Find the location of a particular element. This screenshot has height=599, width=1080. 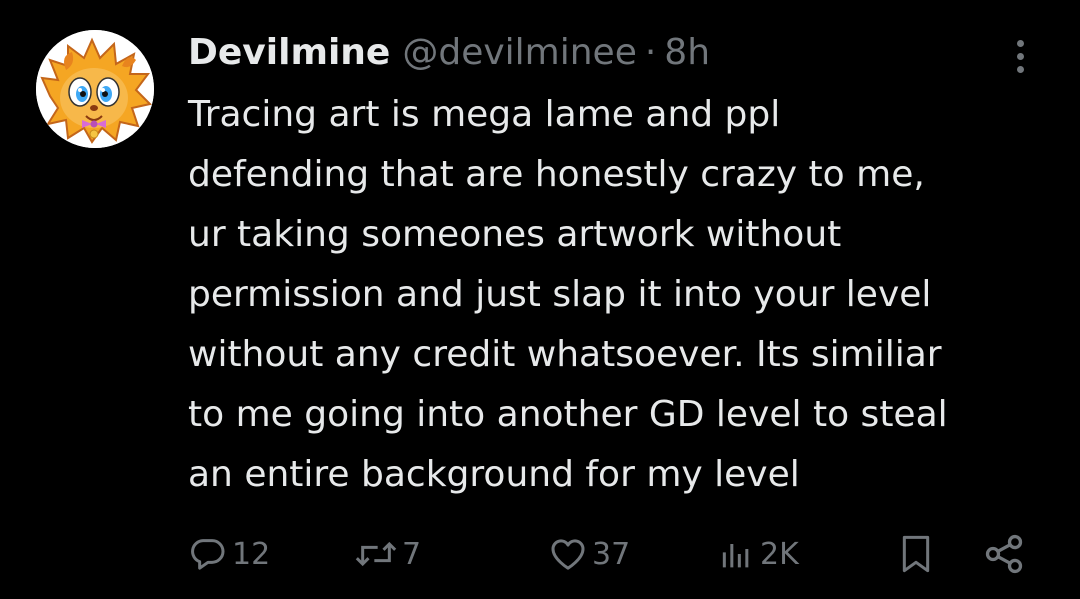

tweet-text-line: ur taking someones artwork without is located at coordinates (515, 234).